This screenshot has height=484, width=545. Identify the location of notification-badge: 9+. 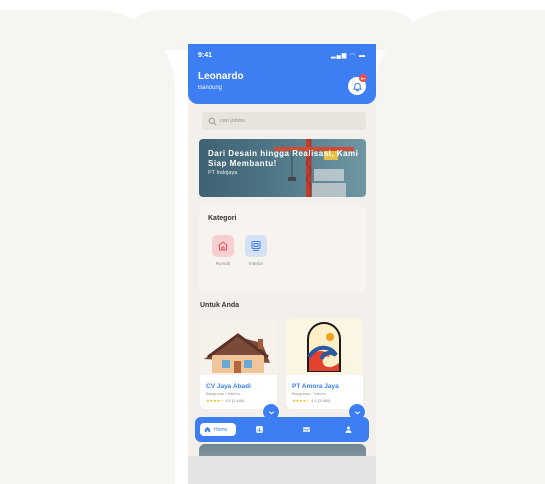
(363, 78).